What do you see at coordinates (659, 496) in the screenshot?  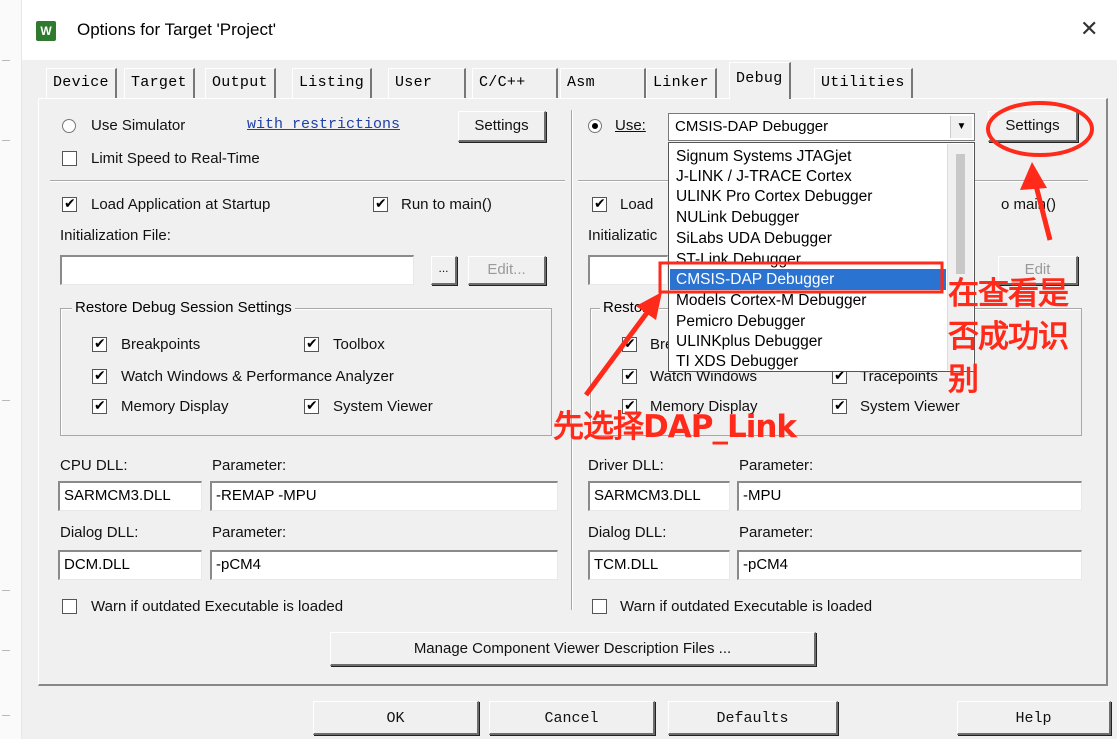 I see `driver-dll-field: SARMCM3.DLL` at bounding box center [659, 496].